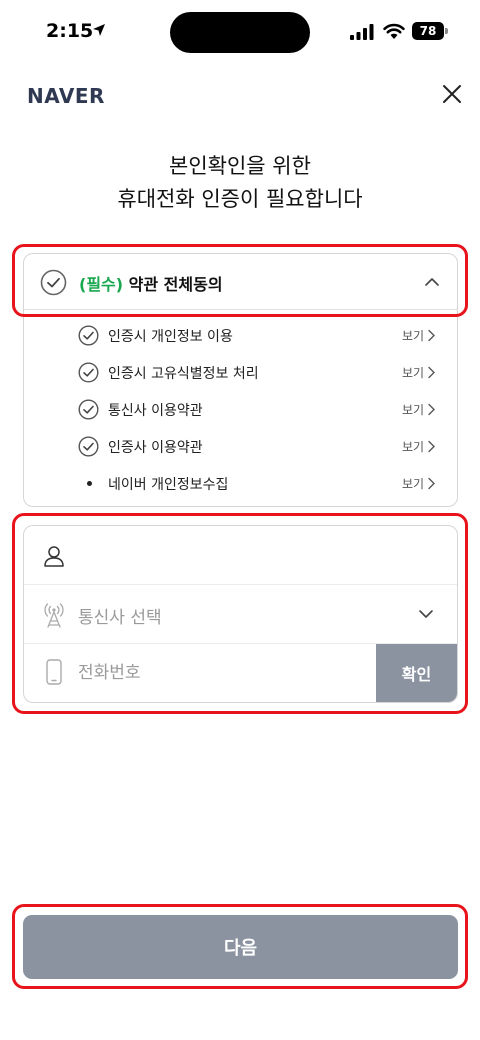 The image size is (480, 1040). I want to click on agree-all-label: (필수) 약관 전체동의, so click(151, 283).